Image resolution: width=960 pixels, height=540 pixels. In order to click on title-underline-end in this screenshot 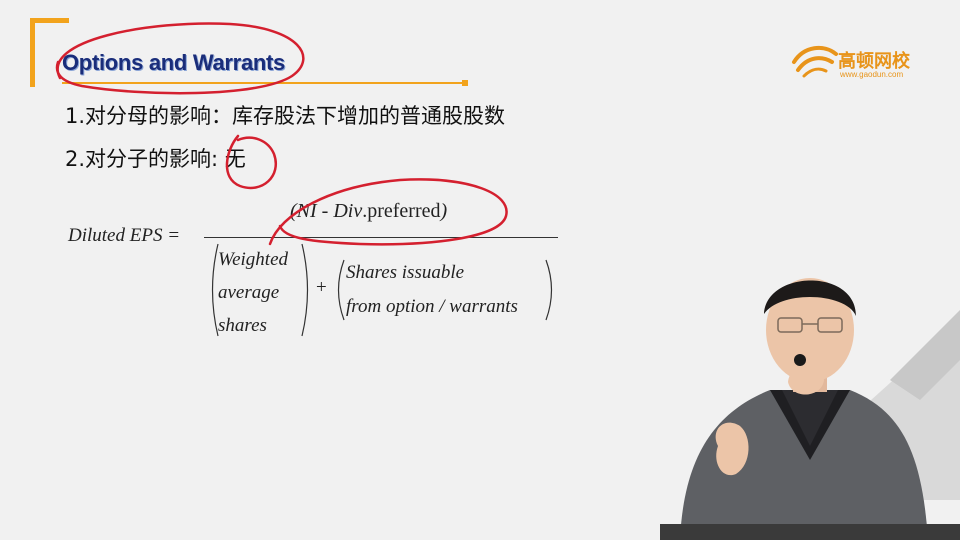, I will do `click(465, 83)`.